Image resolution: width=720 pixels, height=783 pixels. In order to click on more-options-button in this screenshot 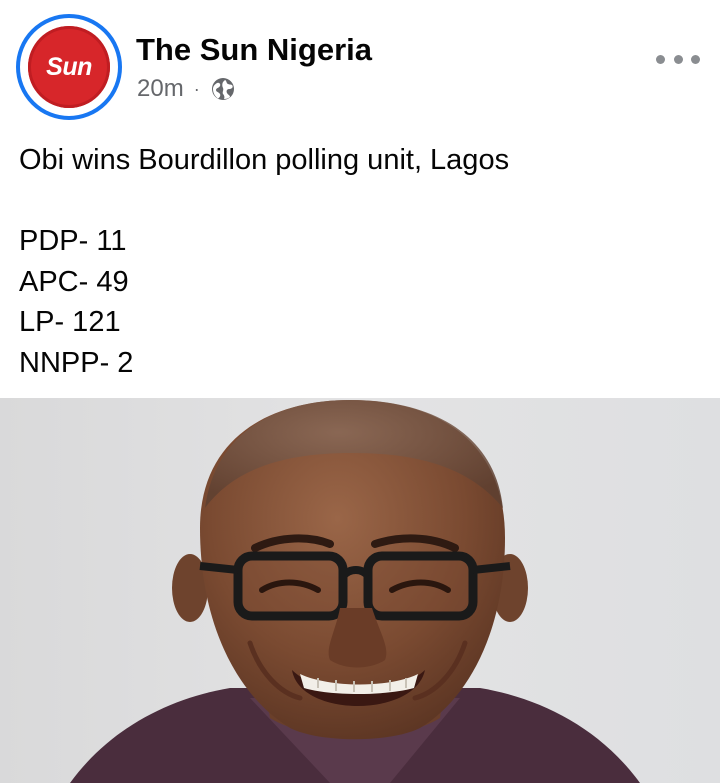, I will do `click(678, 59)`.